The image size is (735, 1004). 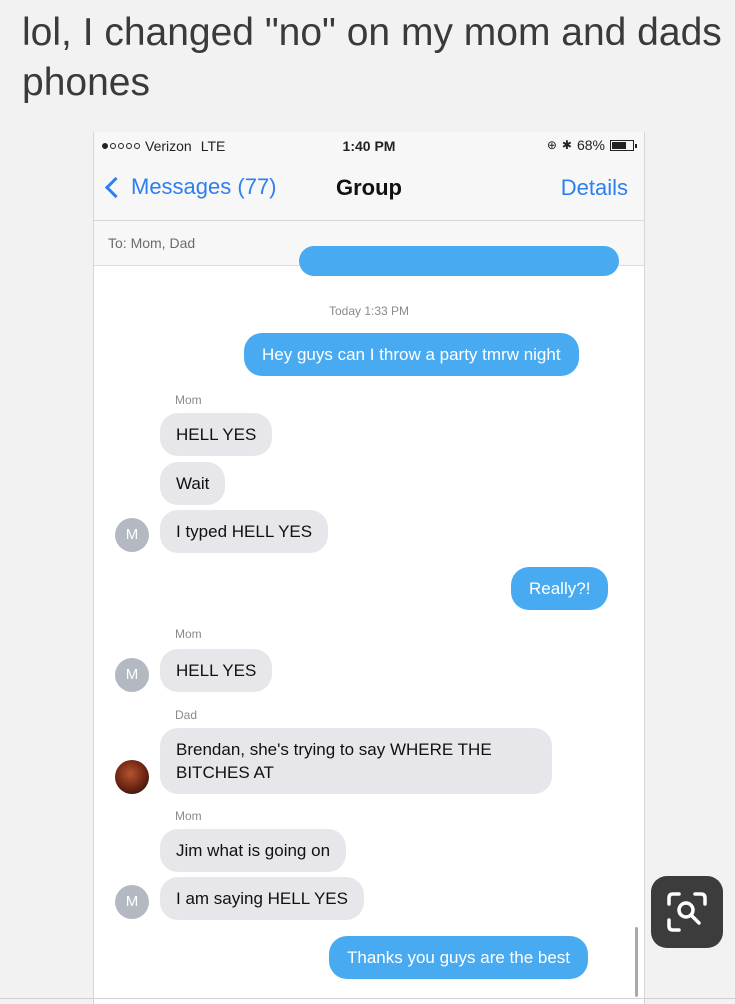 What do you see at coordinates (623, 145) in the screenshot?
I see `battery-icon` at bounding box center [623, 145].